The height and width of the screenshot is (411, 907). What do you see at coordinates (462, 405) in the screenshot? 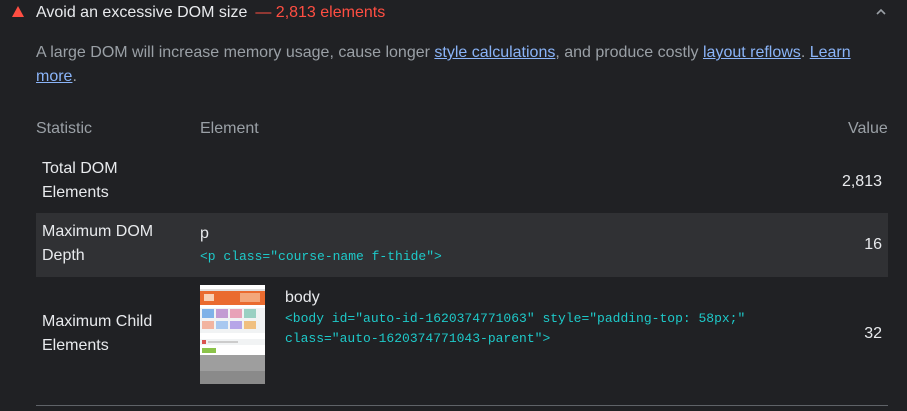
I see `divider` at bounding box center [462, 405].